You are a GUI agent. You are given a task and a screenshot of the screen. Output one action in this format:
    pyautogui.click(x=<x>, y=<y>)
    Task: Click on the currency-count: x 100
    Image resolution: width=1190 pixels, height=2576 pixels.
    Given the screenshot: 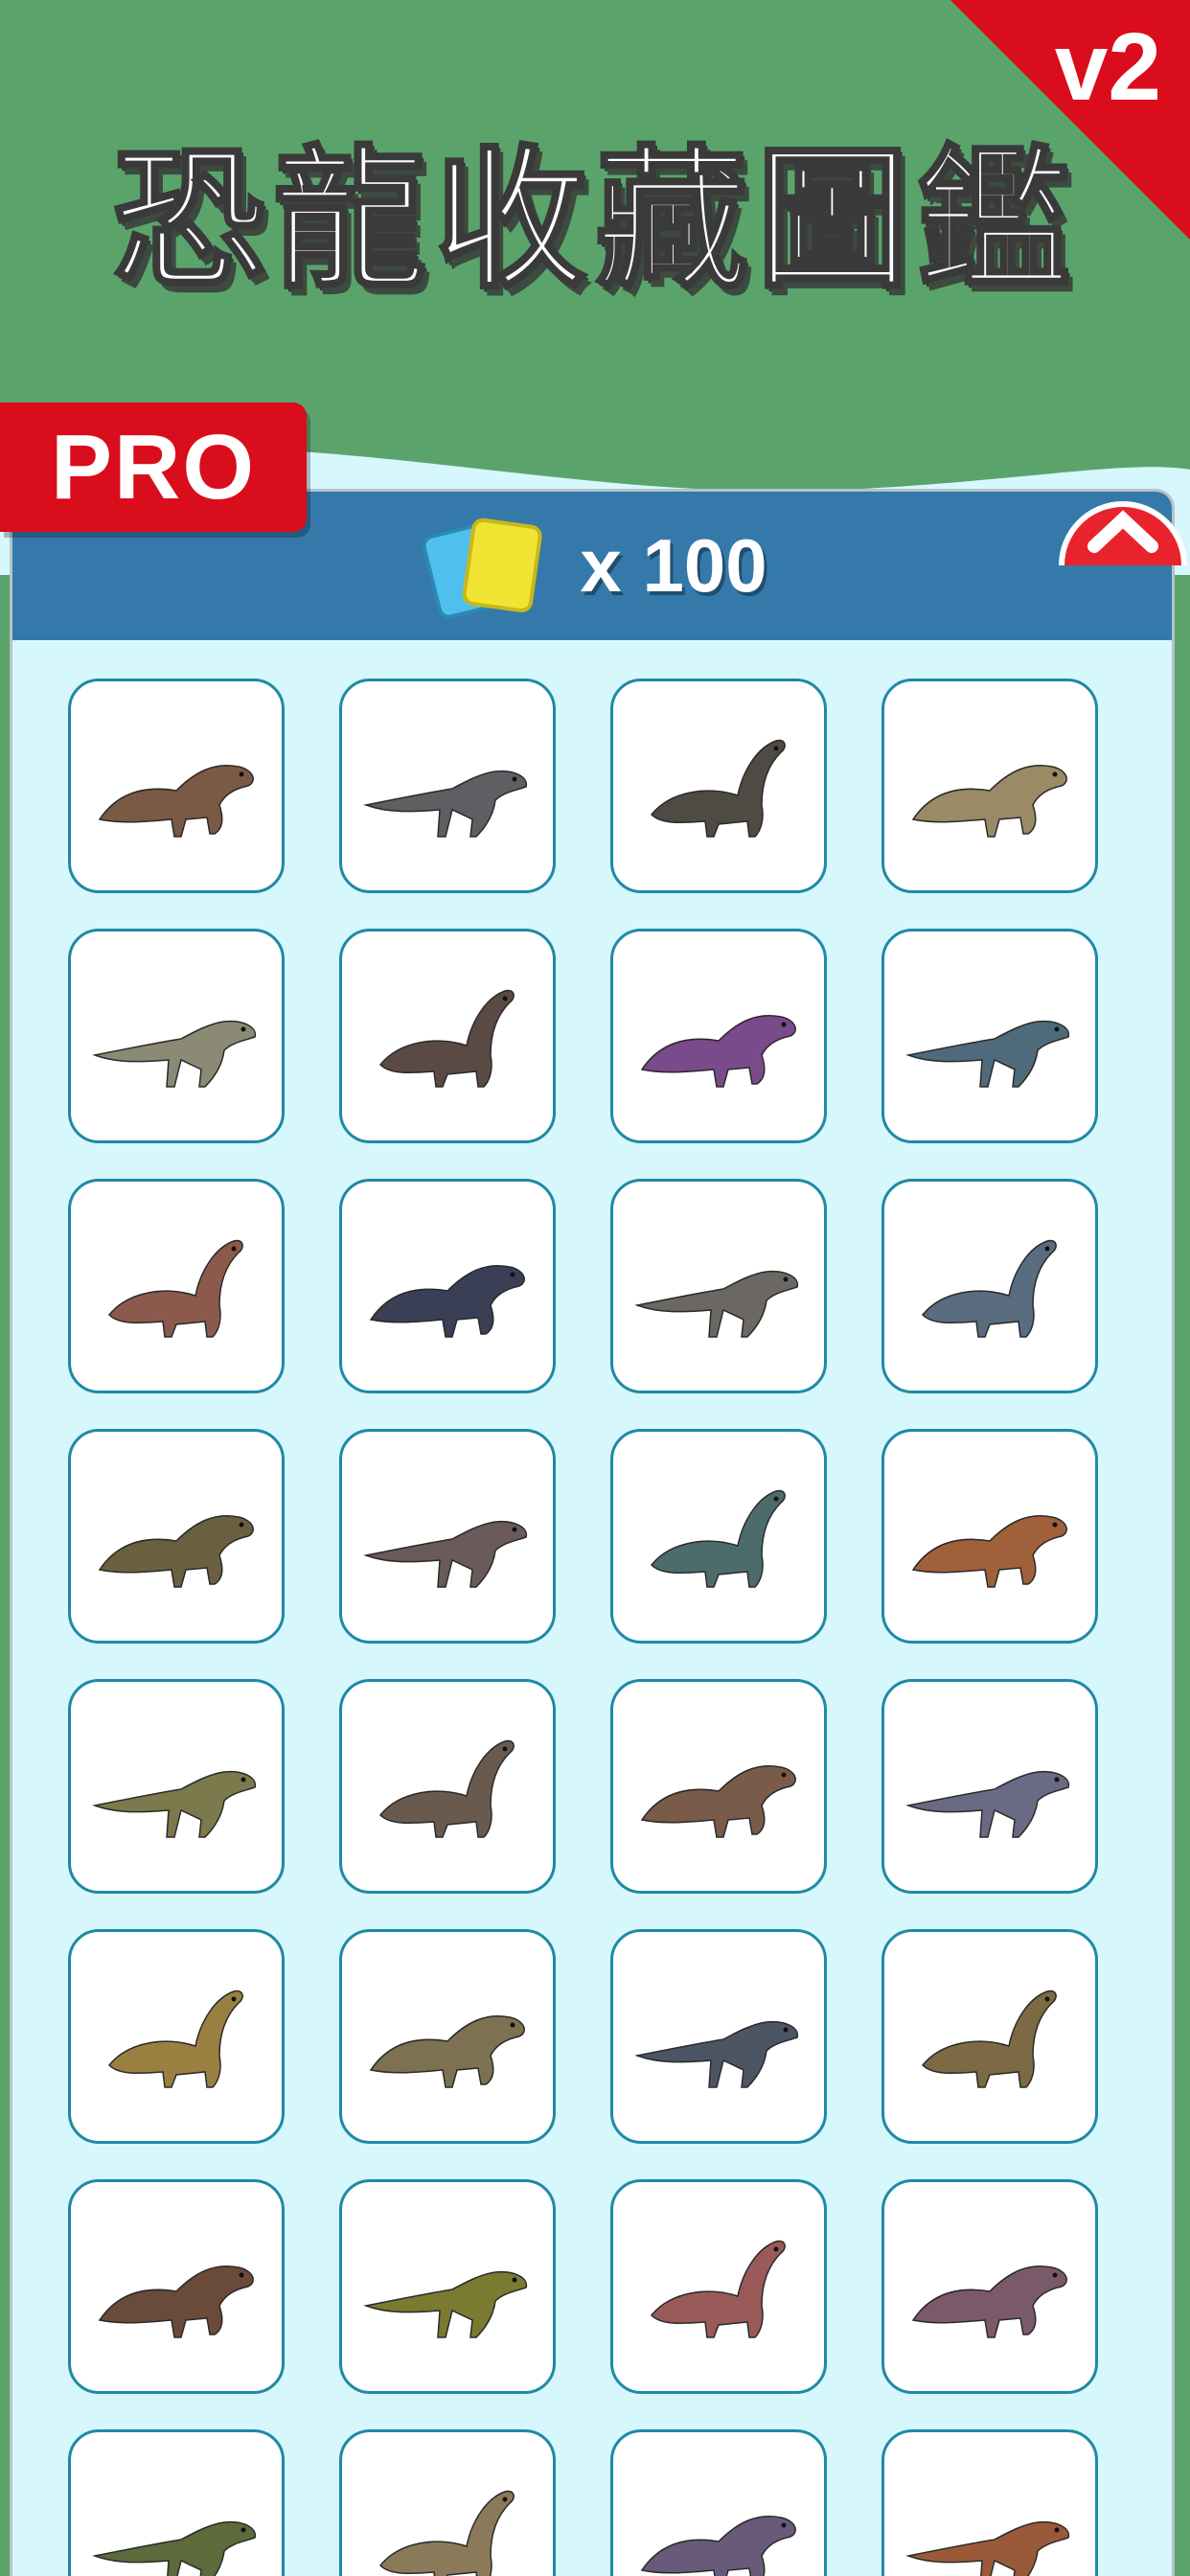 What is the action you would take?
    pyautogui.click(x=673, y=565)
    